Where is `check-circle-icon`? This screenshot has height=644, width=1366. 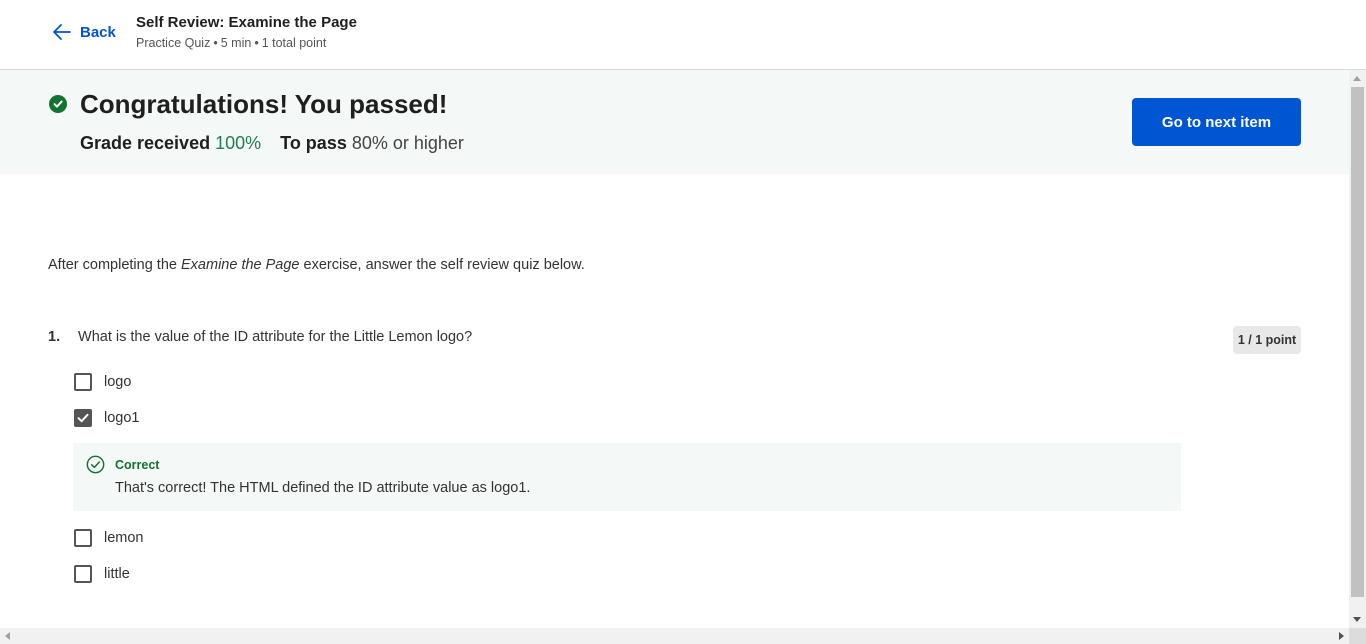 check-circle-icon is located at coordinates (58, 104).